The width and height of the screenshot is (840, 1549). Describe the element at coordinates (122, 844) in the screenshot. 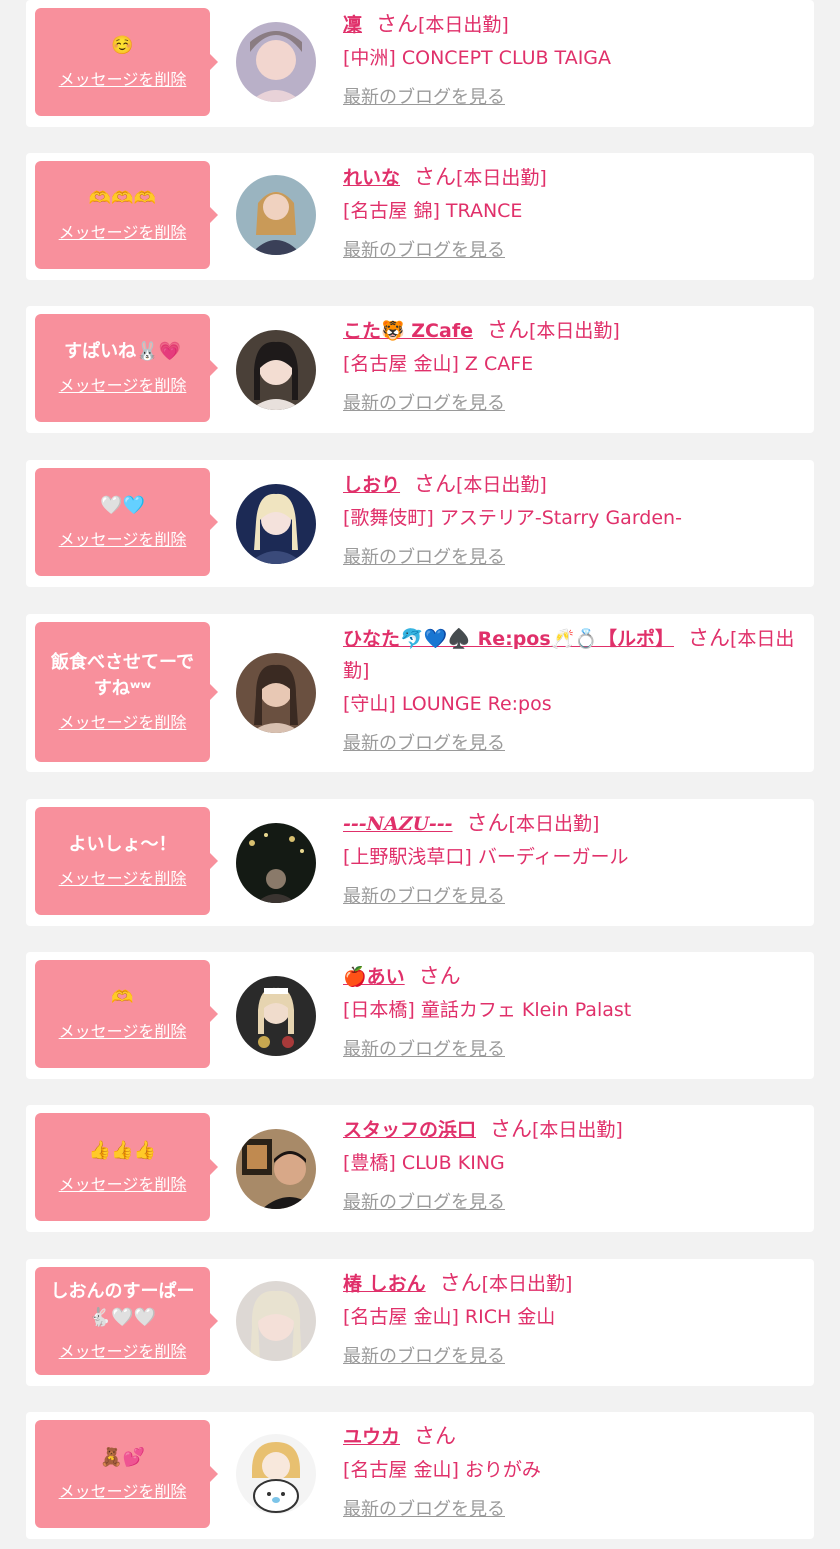

I see `message-text: よいしょ〜！` at that location.